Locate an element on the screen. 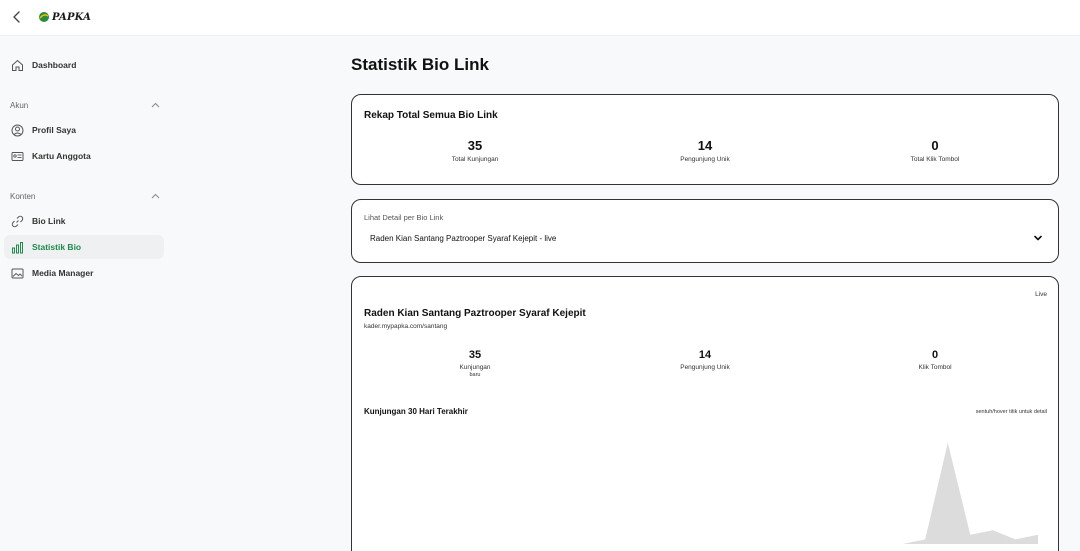 Image resolution: width=1080 pixels, height=551 pixels. stat-label: Total Kunjungan is located at coordinates (475, 159).